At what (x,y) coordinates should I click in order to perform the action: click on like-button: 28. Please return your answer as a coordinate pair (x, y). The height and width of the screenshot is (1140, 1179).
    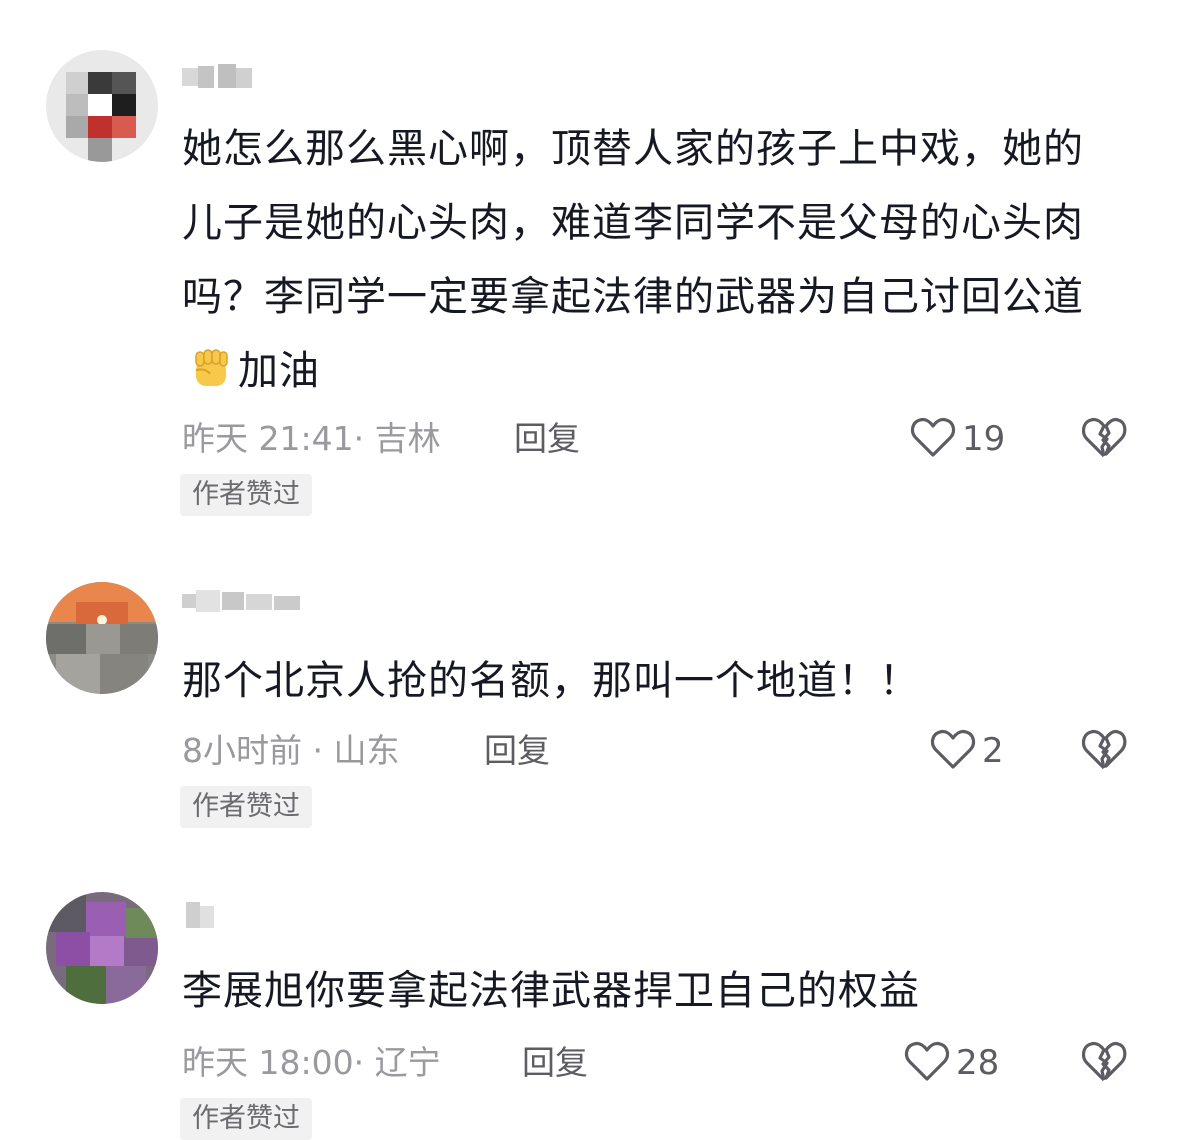
    Looking at the image, I should click on (951, 1063).